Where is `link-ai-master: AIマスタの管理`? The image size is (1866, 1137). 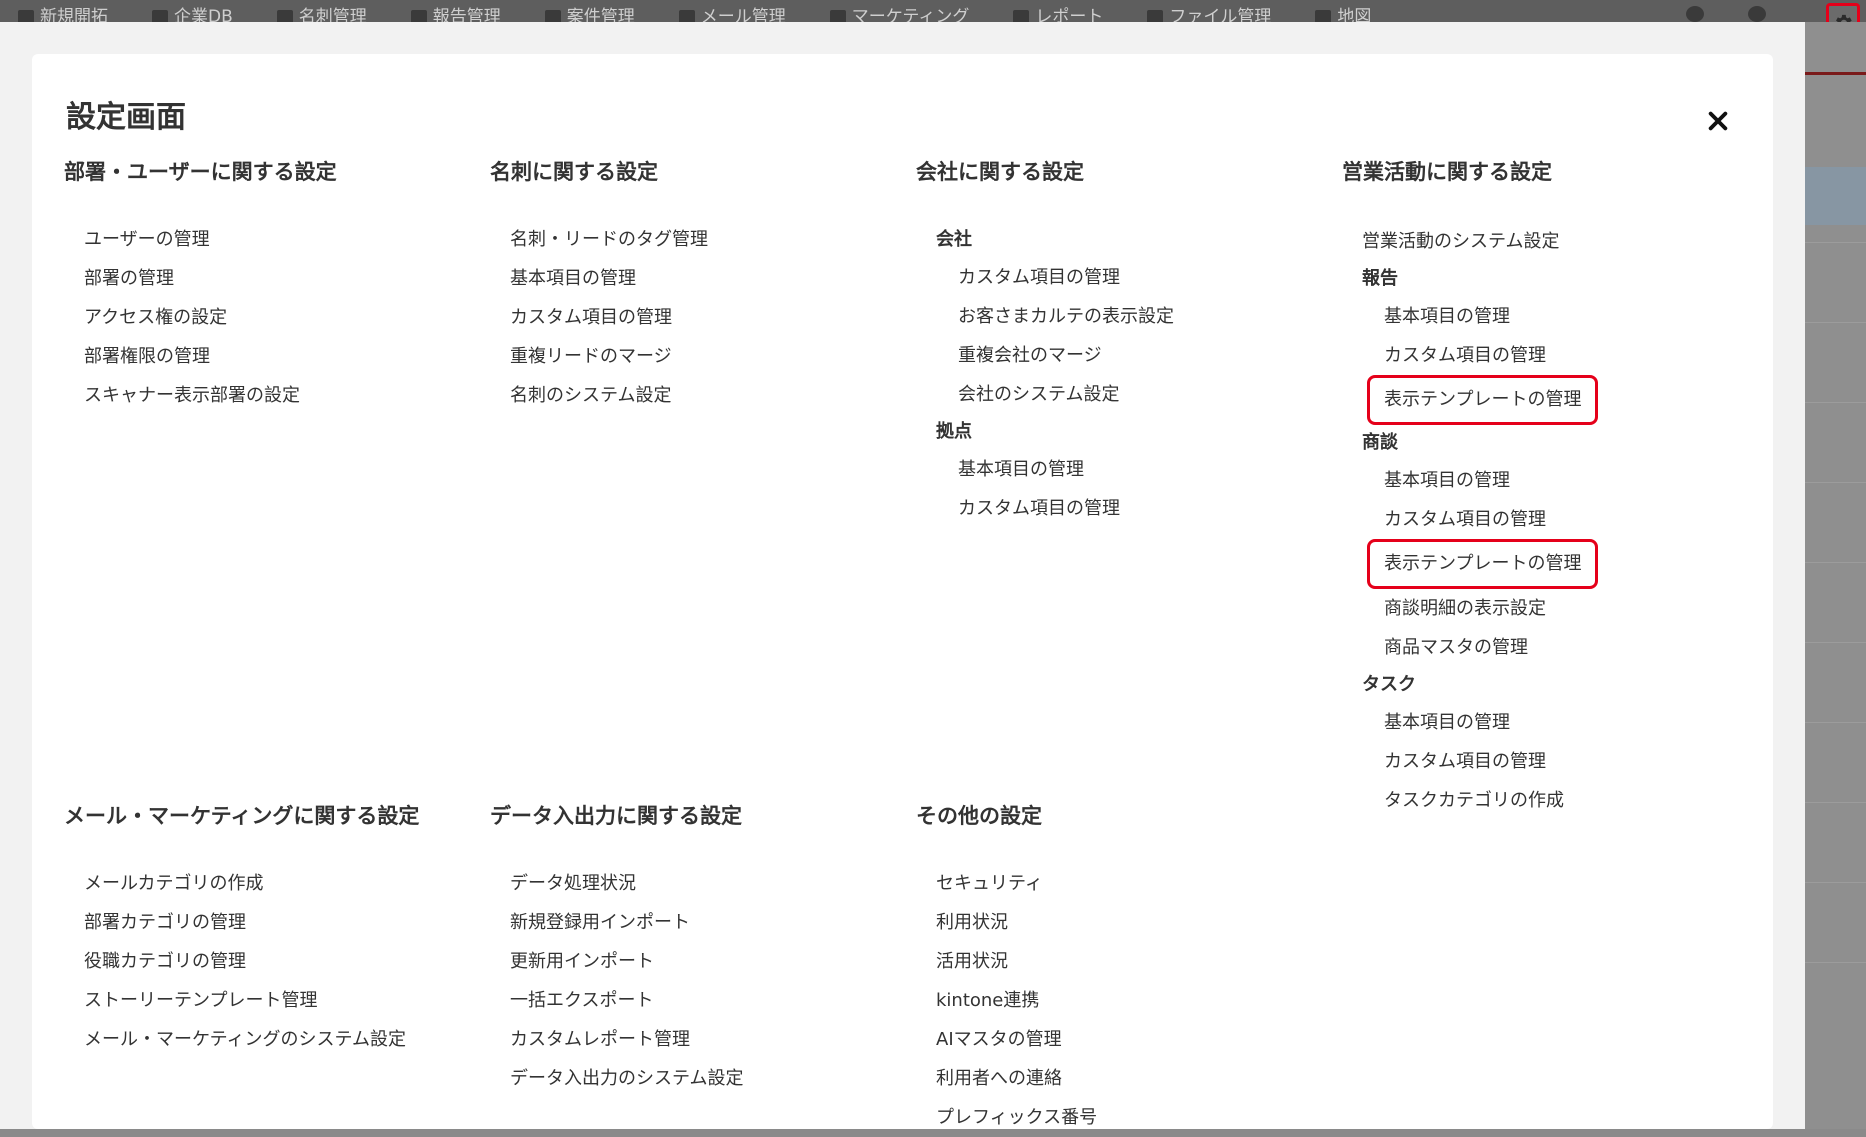 link-ai-master: AIマスタの管理 is located at coordinates (1006, 1039).